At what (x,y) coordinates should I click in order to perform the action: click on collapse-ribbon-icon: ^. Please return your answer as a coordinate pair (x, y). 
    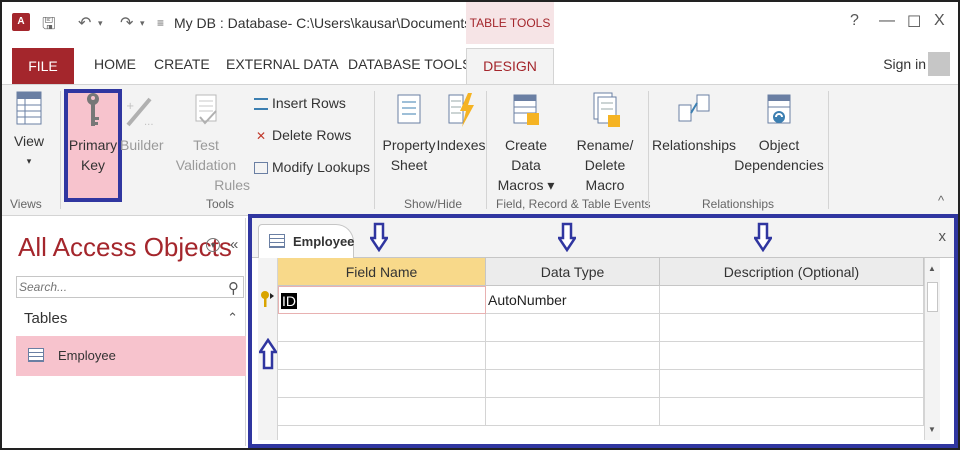
    Looking at the image, I should click on (941, 200).